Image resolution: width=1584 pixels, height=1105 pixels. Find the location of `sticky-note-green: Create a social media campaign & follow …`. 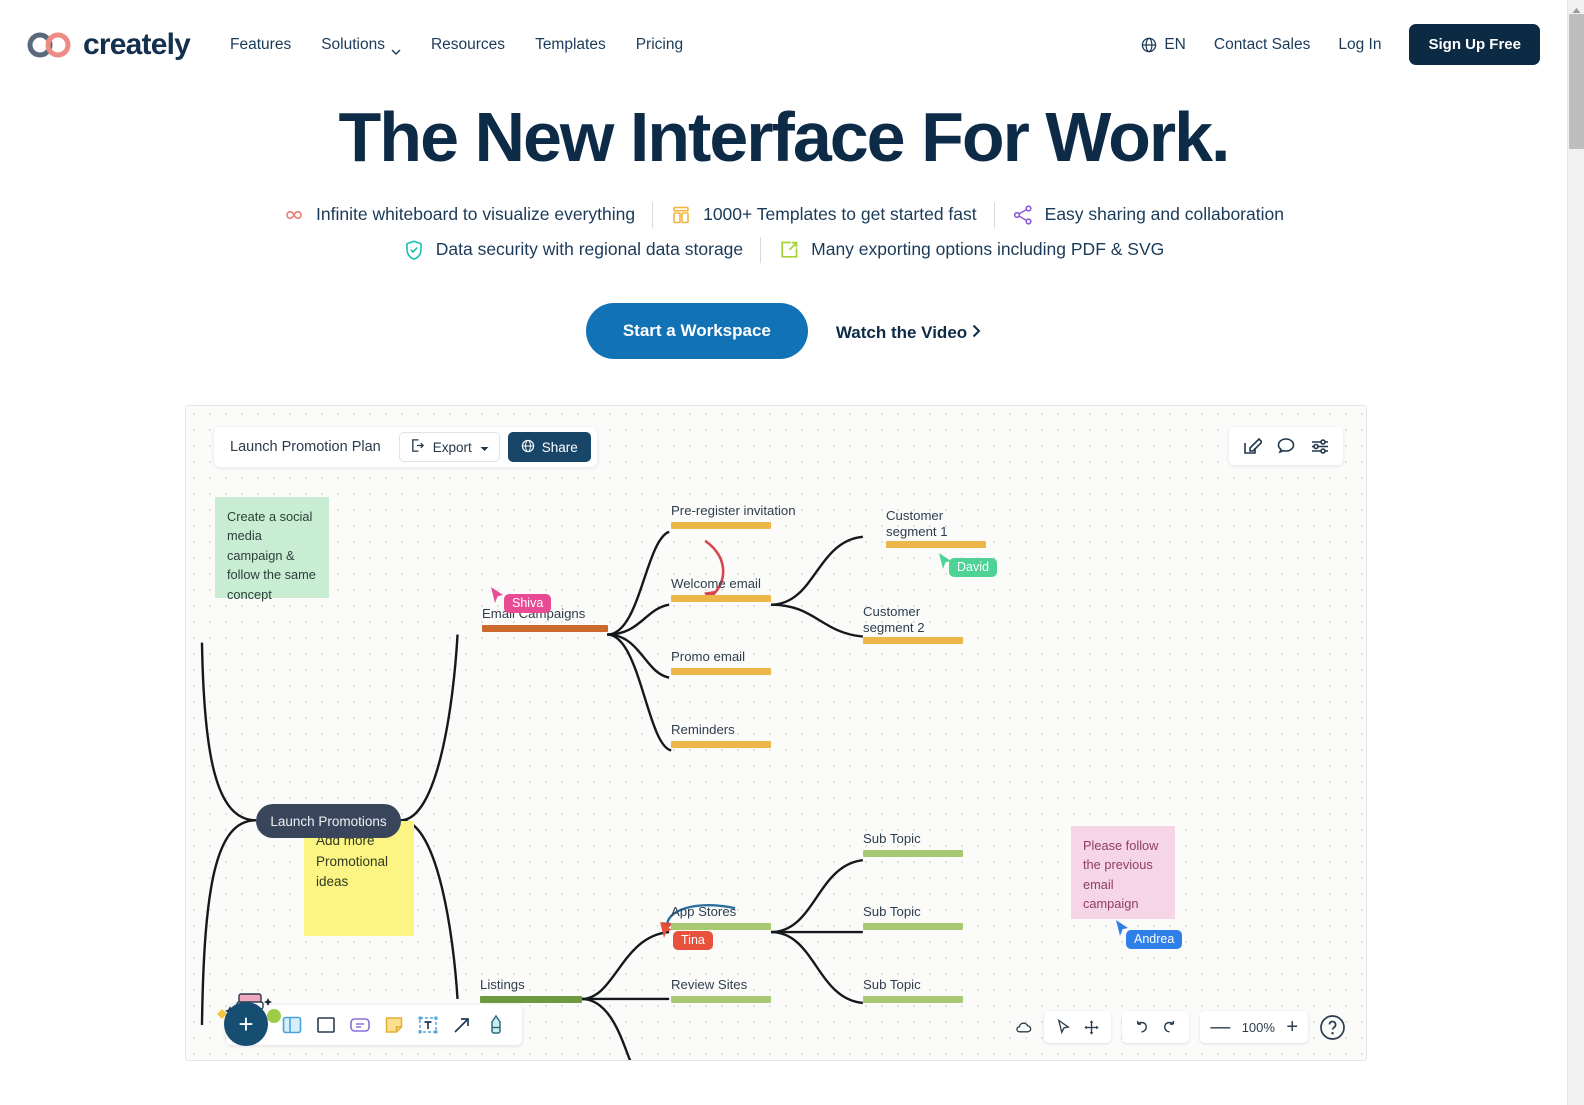

sticky-note-green: Create a social media campaign & follow … is located at coordinates (272, 549).